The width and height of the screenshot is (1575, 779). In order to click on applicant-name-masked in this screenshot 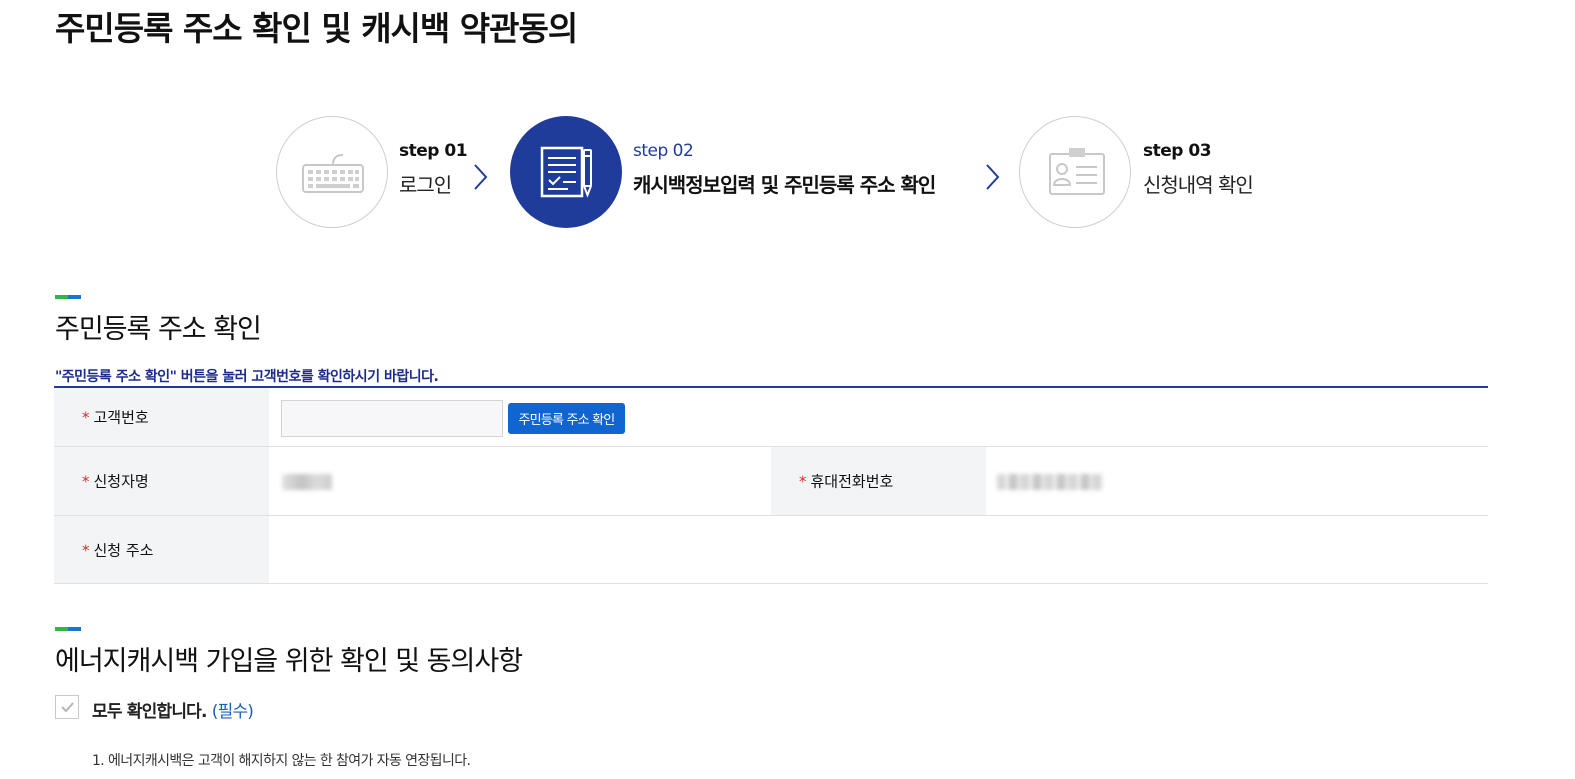, I will do `click(307, 482)`.